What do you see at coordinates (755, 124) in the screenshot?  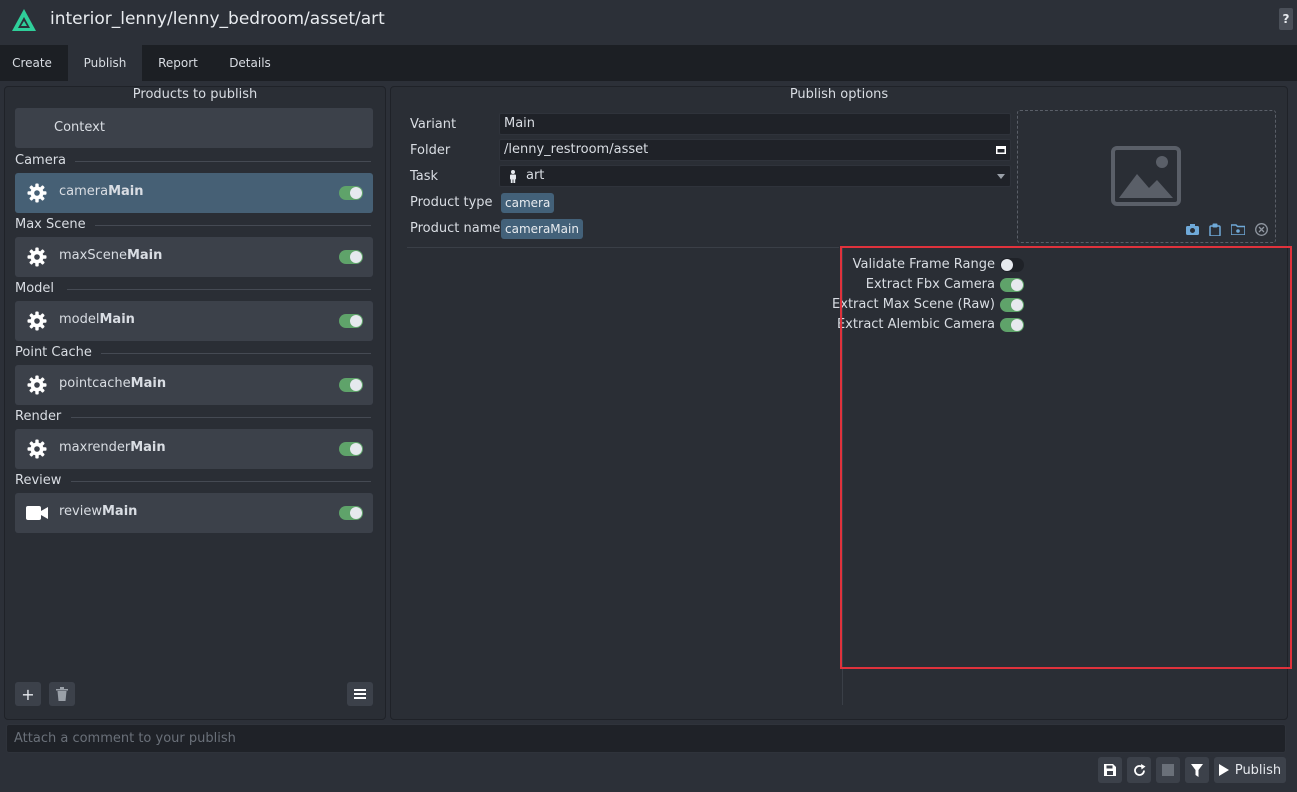 I see `variant-input: Main` at bounding box center [755, 124].